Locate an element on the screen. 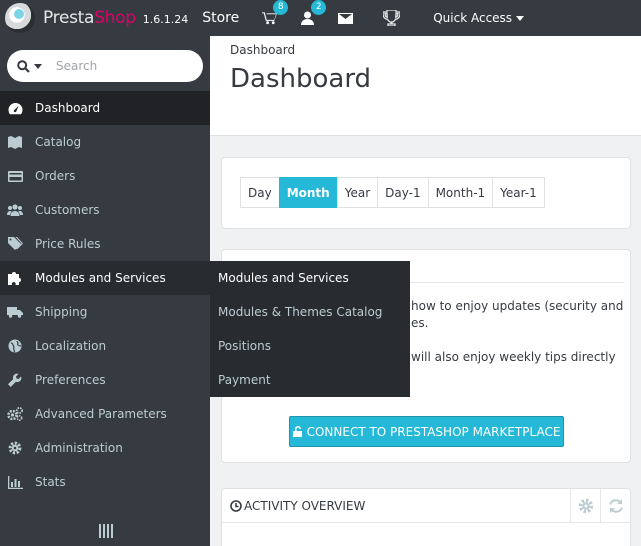  user-icon is located at coordinates (307, 18).